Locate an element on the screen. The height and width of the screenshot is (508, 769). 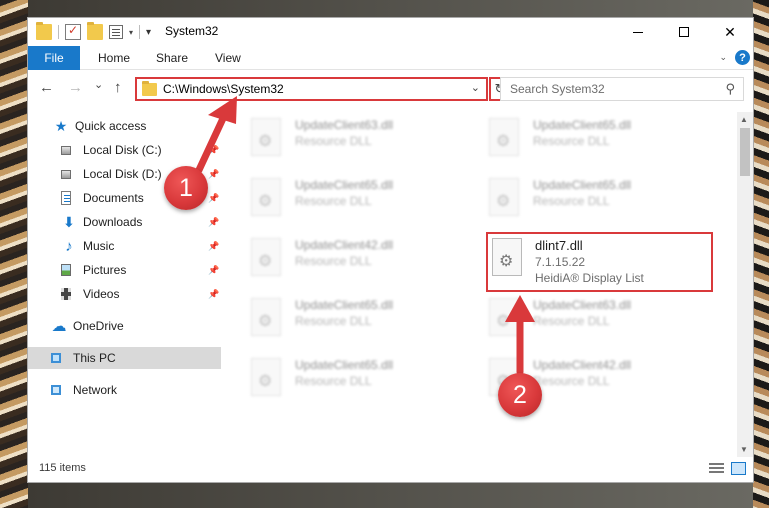
annotation-badge-2: 2 is located at coordinates (520, 395).